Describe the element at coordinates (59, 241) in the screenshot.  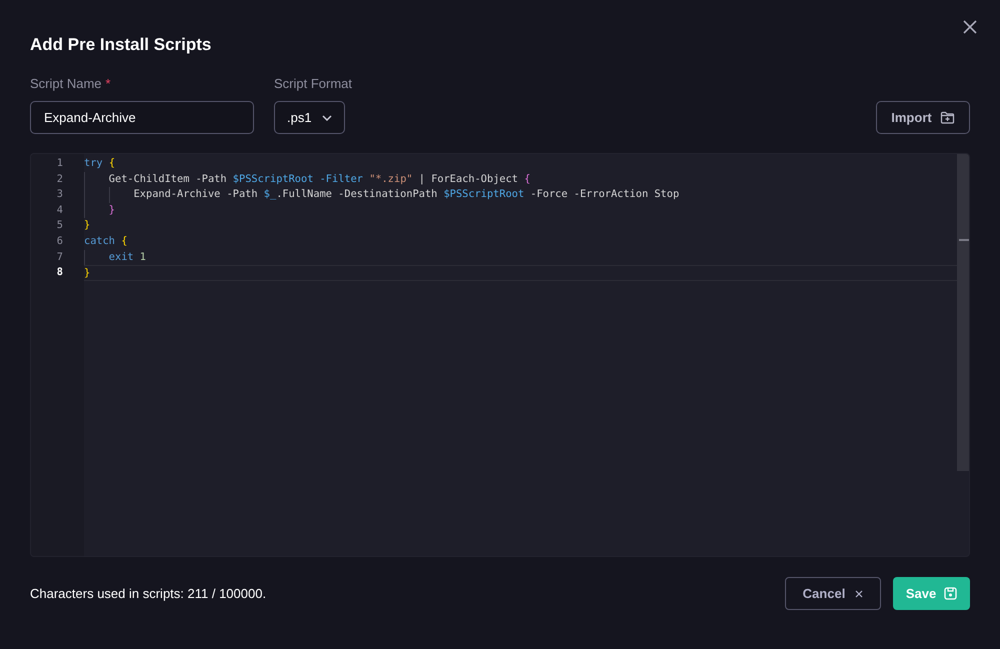
I see `line-number: 6` at that location.